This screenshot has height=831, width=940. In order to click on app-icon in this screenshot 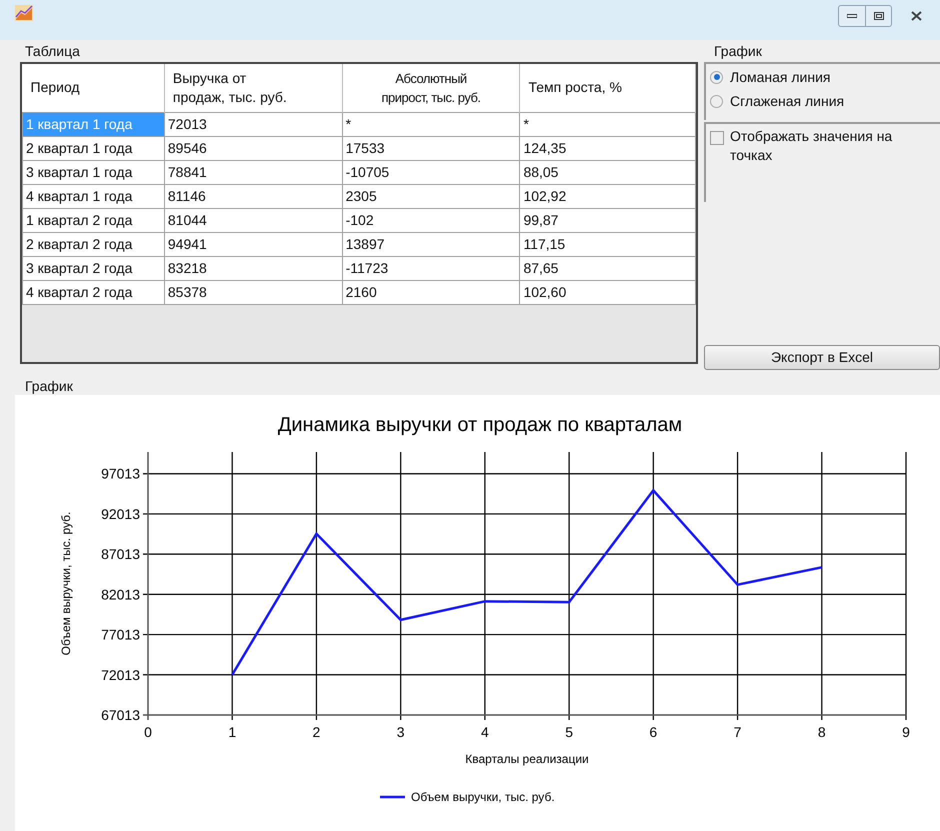, I will do `click(24, 13)`.